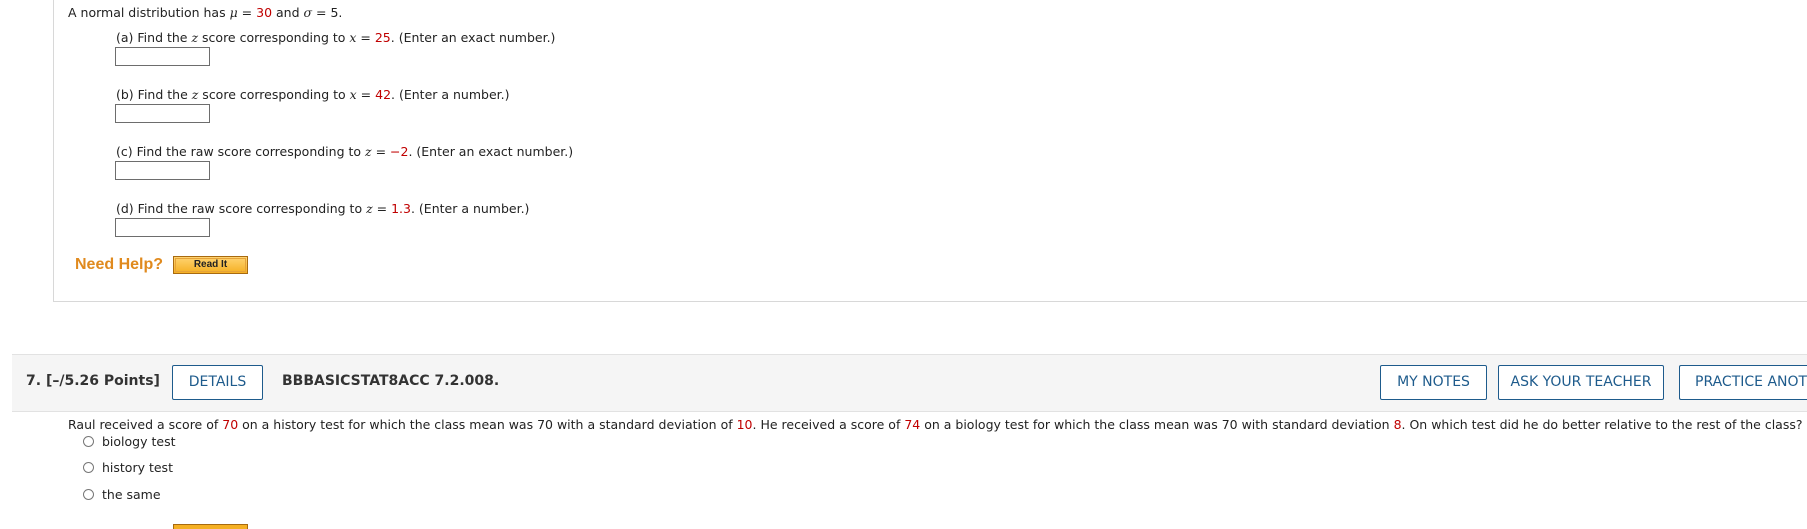  What do you see at coordinates (149, 12) in the screenshot?
I see `intro-text: A normal distribution has` at bounding box center [149, 12].